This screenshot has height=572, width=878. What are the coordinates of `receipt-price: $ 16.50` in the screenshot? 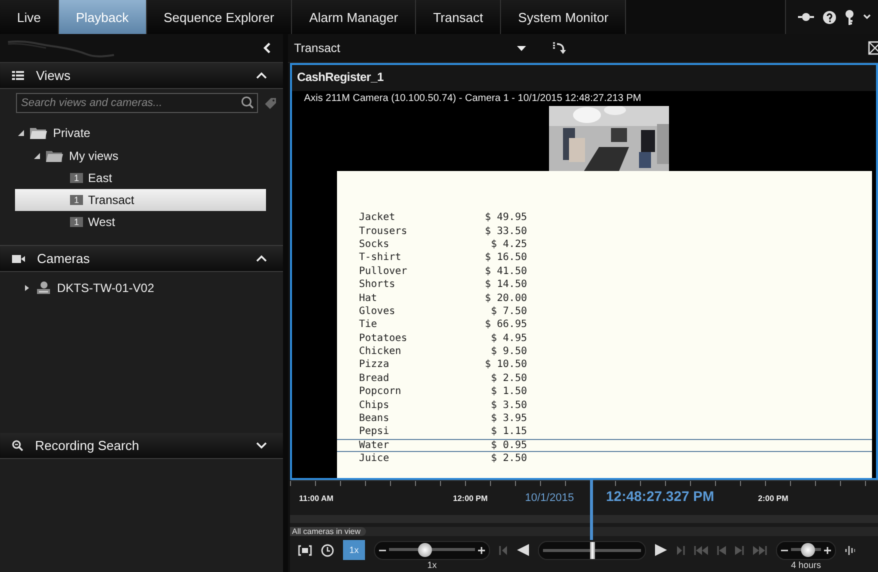 It's located at (505, 258).